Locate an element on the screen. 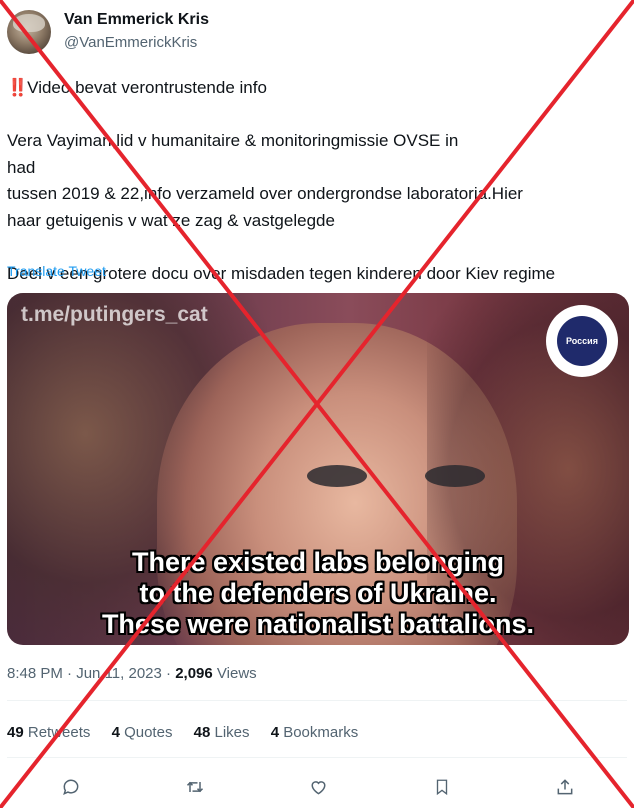 The width and height of the screenshot is (634, 808). tweet-line: ‼️Video bevat verontrustende info is located at coordinates (137, 87).